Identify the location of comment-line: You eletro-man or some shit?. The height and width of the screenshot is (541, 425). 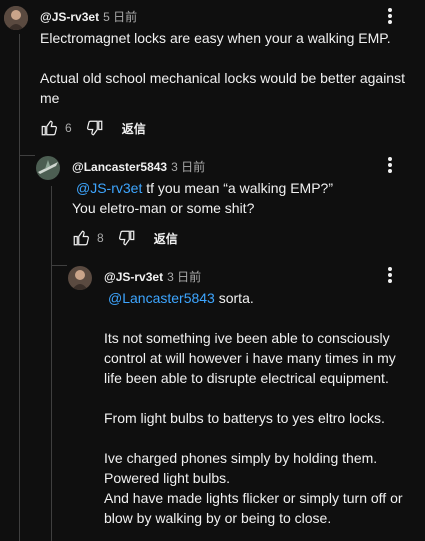
(163, 208).